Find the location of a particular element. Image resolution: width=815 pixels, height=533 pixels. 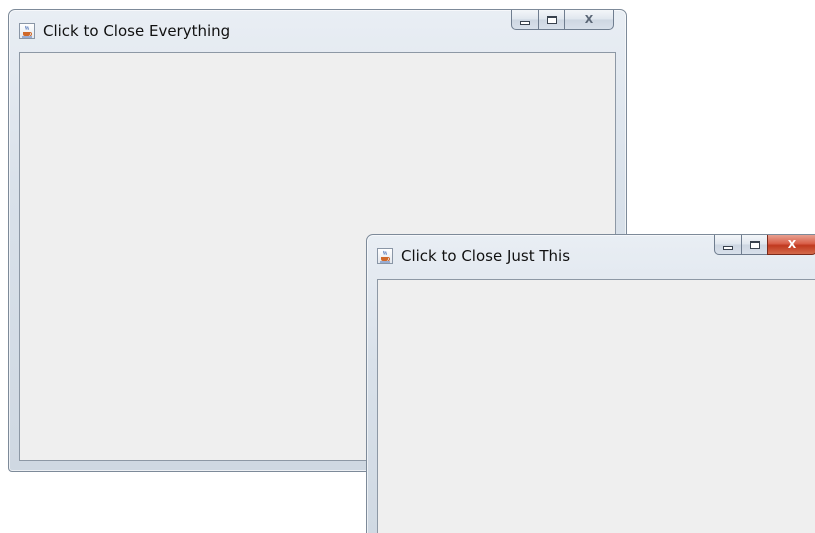

title-bar: Click to Close Just This X is located at coordinates (591, 256).